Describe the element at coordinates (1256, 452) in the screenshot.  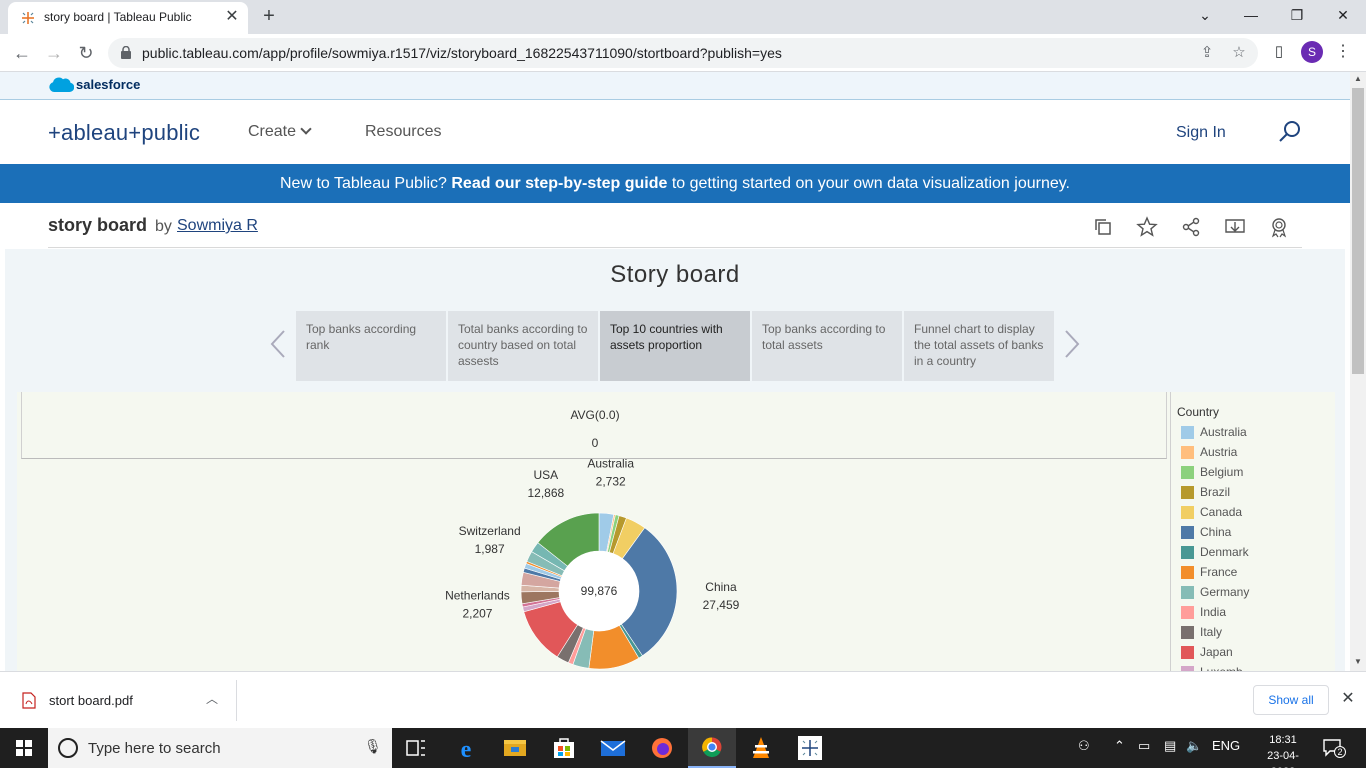
I see `legend-item: Austria` at that location.